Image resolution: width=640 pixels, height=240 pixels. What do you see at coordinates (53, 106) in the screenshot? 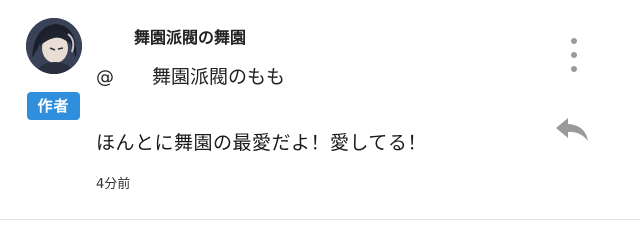
I see `author-badge: 作者` at bounding box center [53, 106].